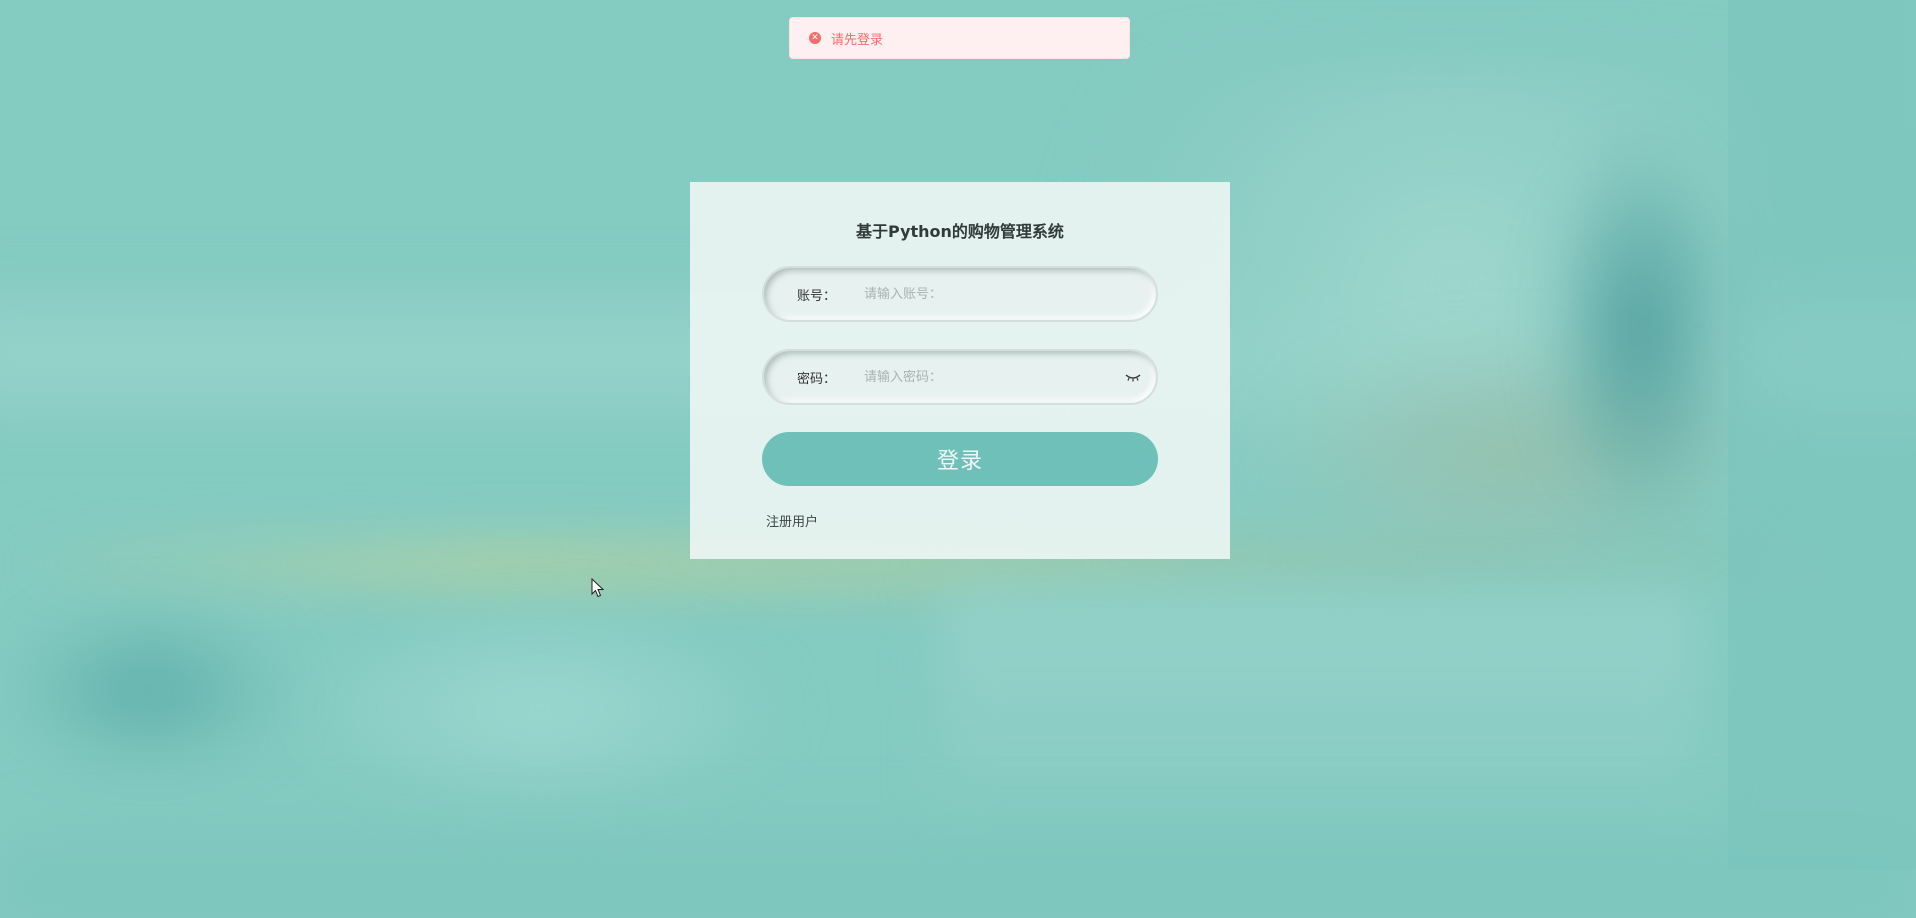  Describe the element at coordinates (986, 377) in the screenshot. I see `password-input` at that location.